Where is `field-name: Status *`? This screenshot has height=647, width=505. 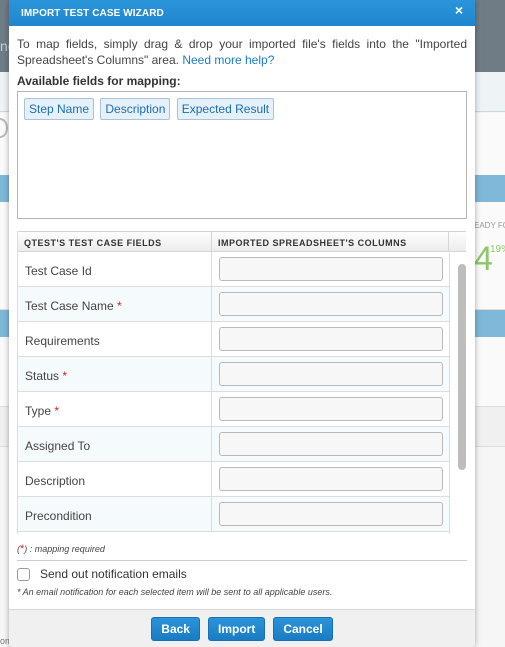
field-name: Status * is located at coordinates (115, 374).